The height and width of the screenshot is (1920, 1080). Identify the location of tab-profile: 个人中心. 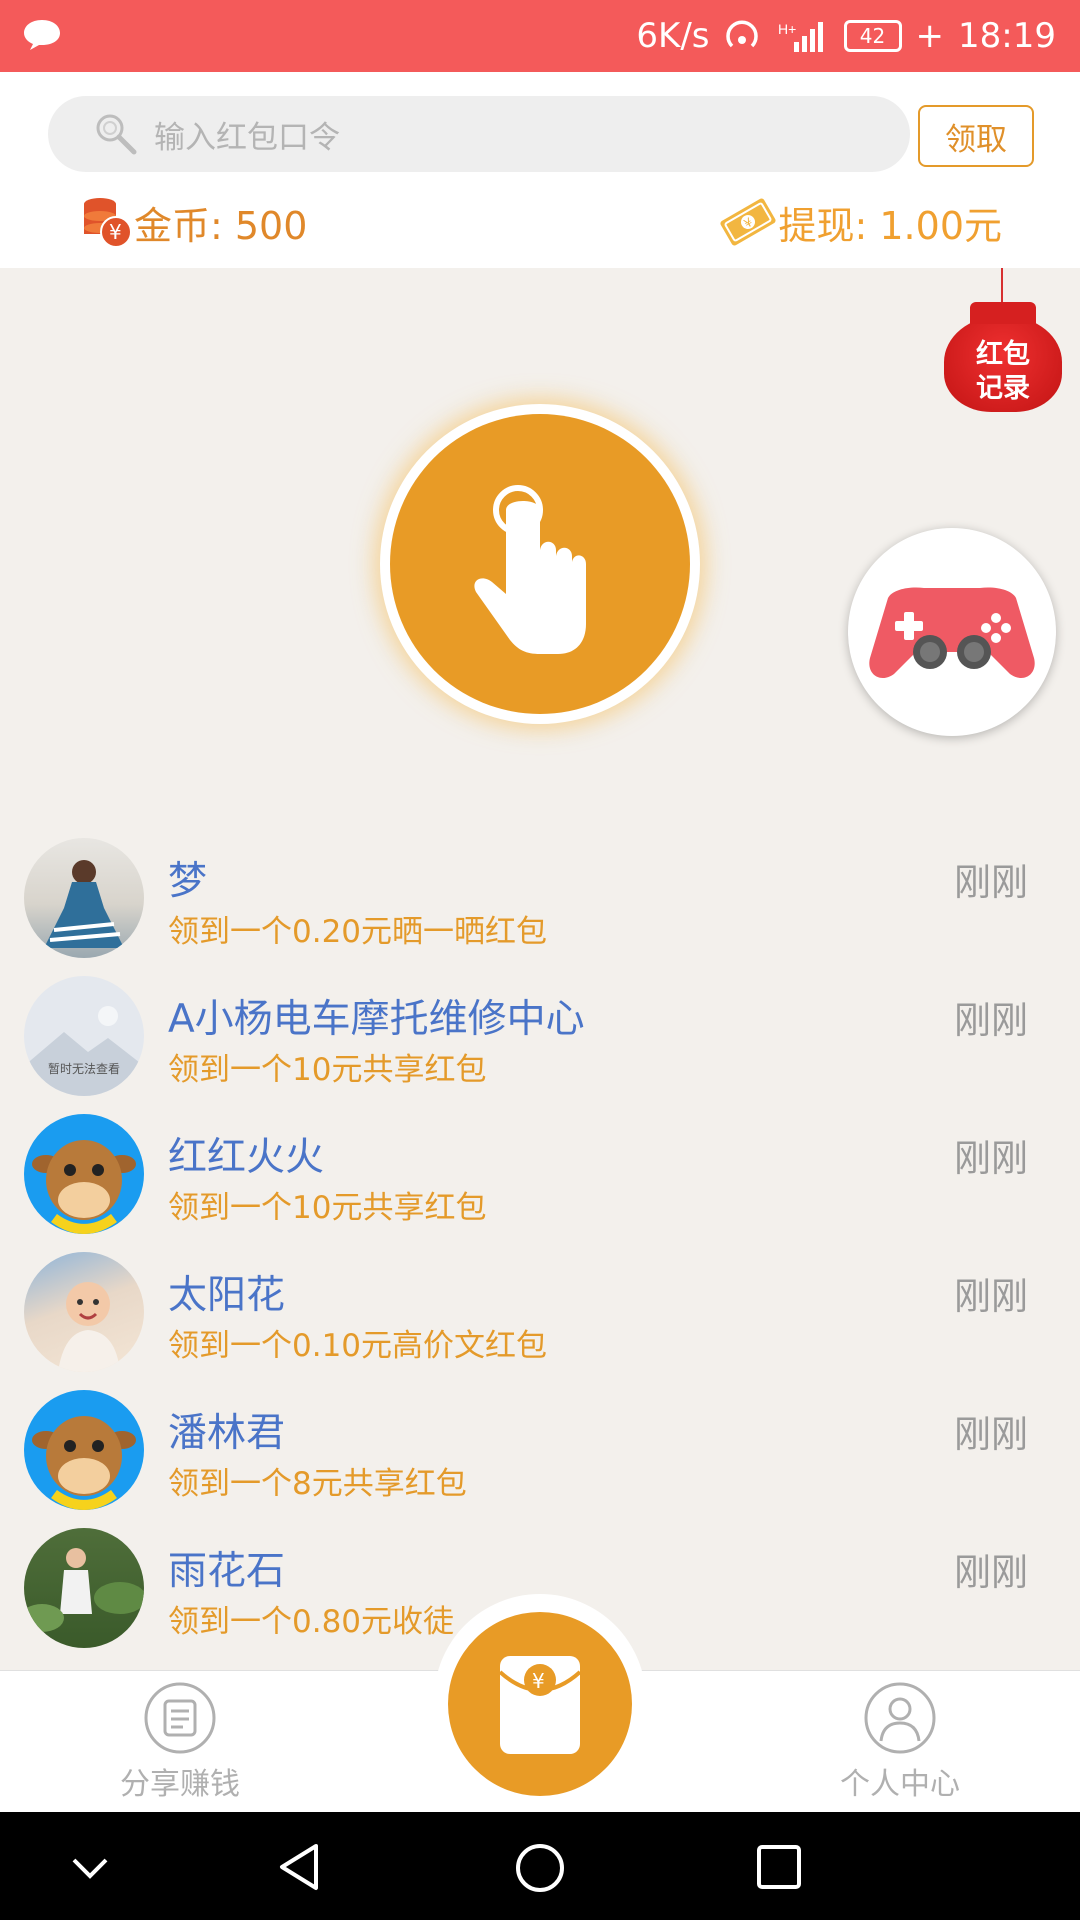
(900, 1742).